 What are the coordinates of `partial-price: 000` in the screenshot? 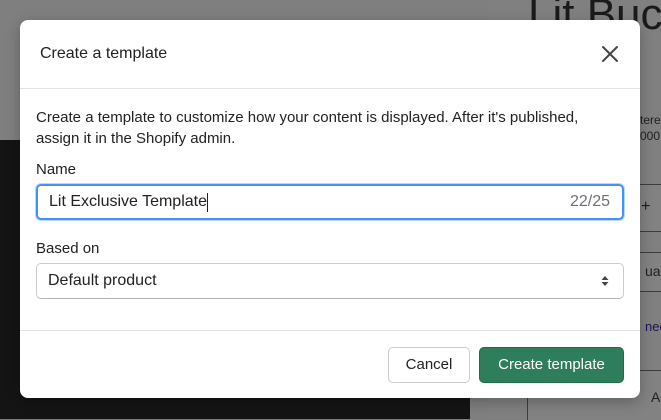 It's located at (650, 136).